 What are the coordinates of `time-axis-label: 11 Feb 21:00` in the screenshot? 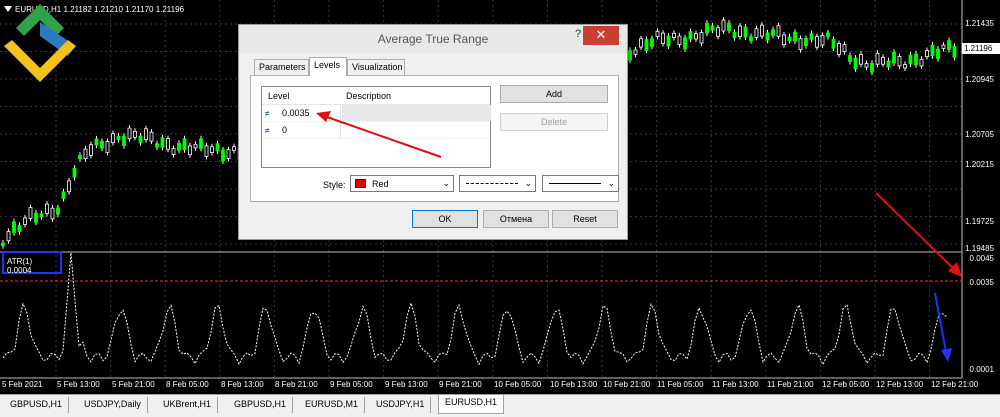 It's located at (790, 384).